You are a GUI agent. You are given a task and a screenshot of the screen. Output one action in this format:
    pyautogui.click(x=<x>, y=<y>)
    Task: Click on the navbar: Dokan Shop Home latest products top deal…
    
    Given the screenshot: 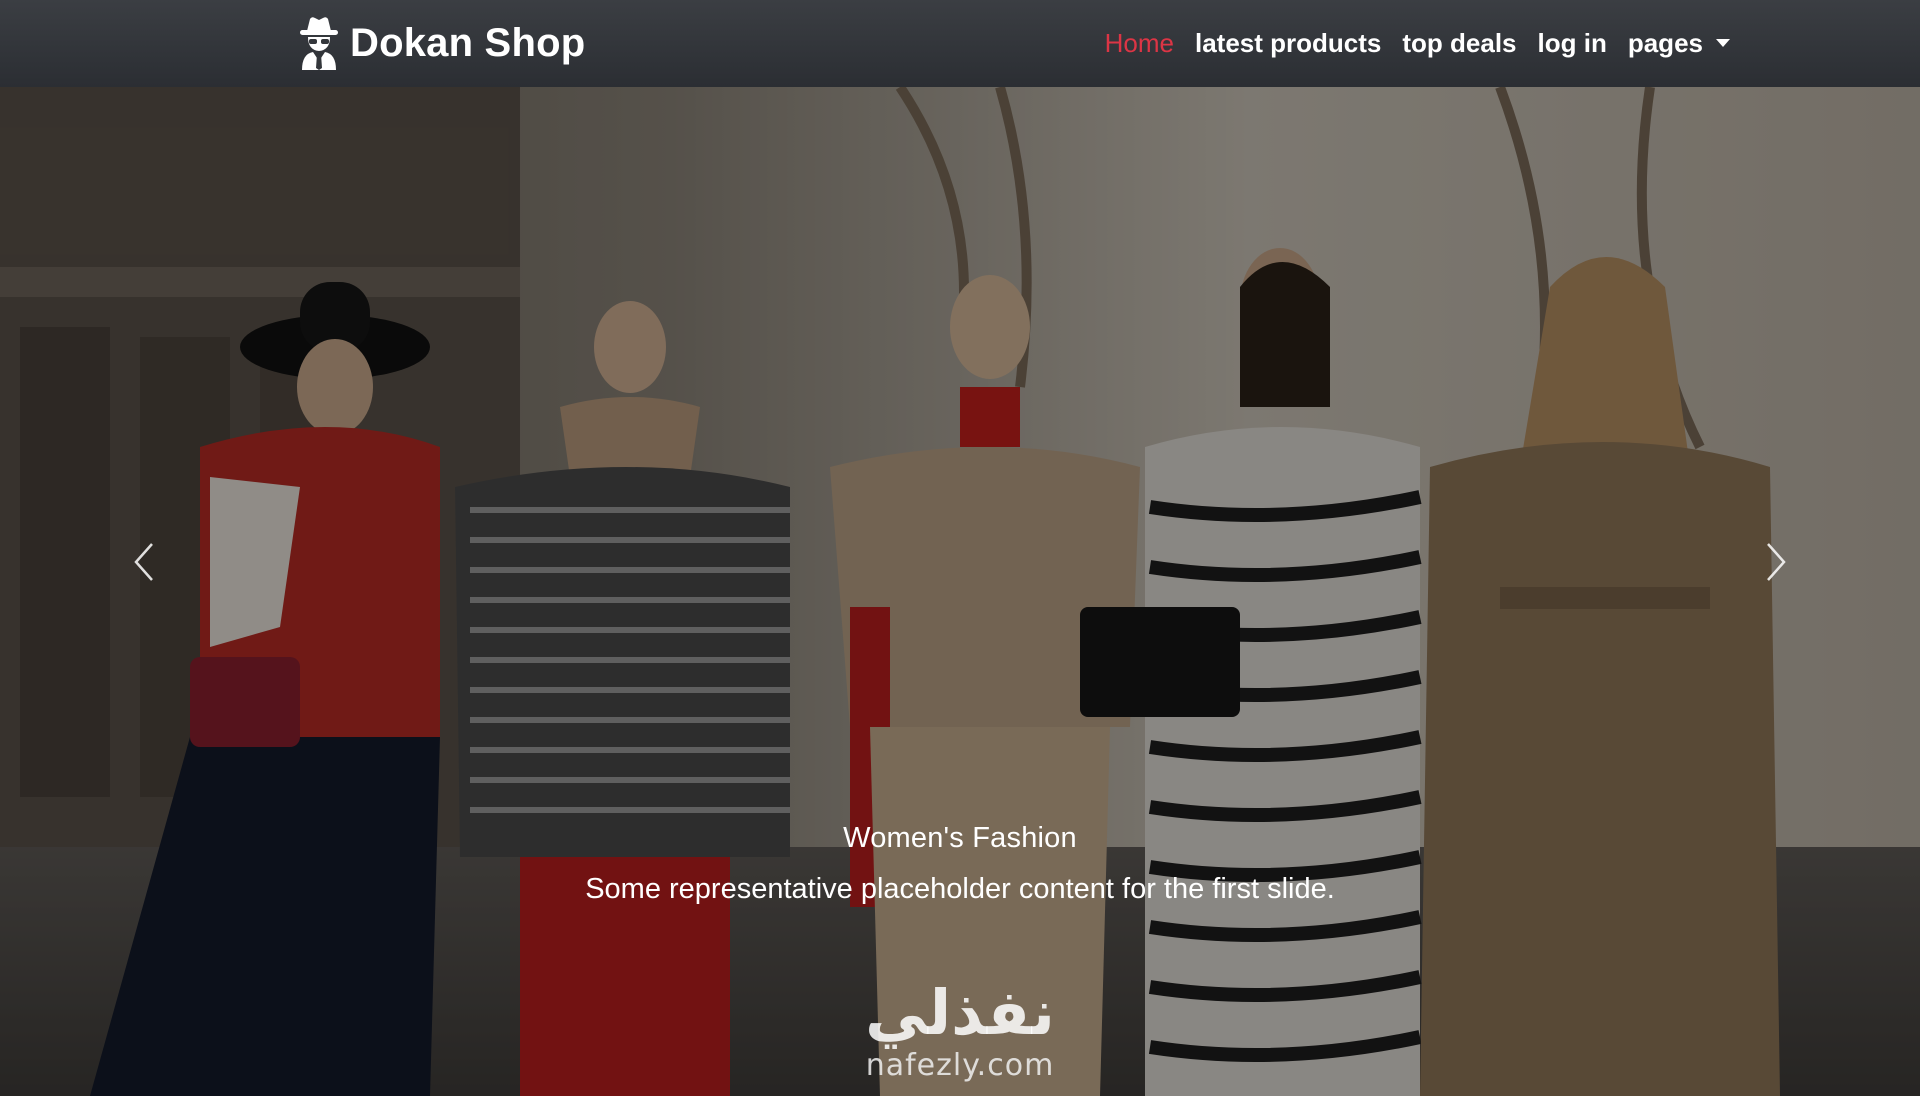 What is the action you would take?
    pyautogui.click(x=960, y=43)
    